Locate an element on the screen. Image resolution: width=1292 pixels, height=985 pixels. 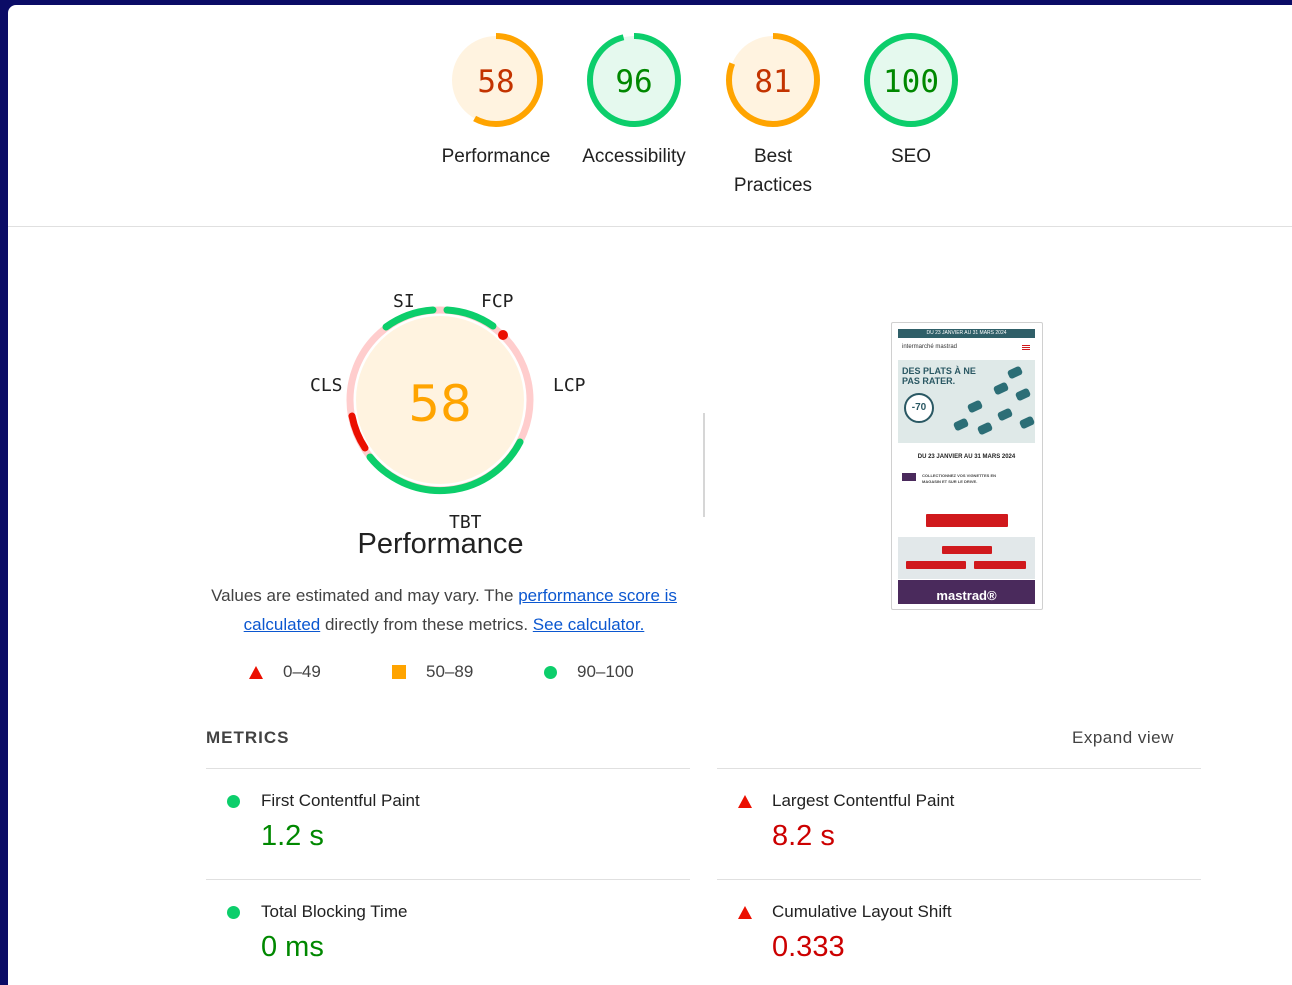
gauge-performance: 58 Performance is located at coordinates (496, 101).